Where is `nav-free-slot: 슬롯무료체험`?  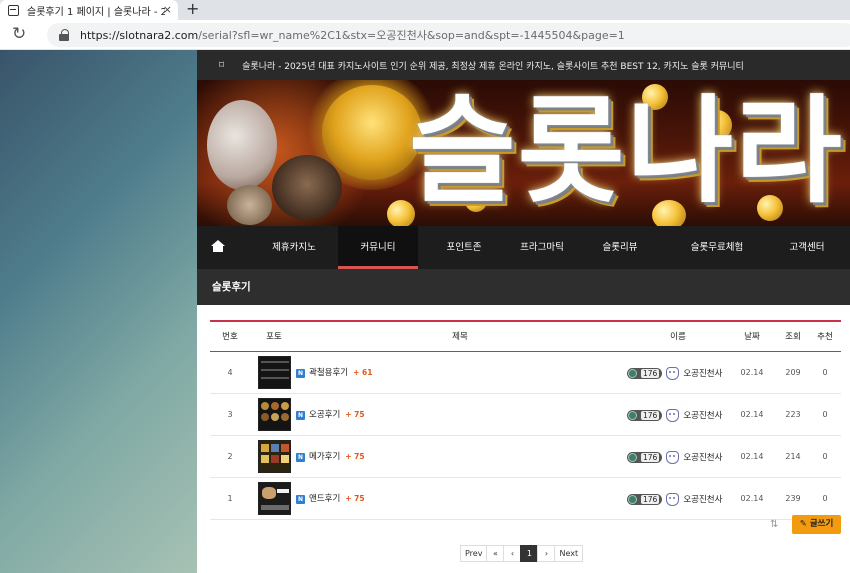 nav-free-slot: 슬롯무료체험 is located at coordinates (717, 247).